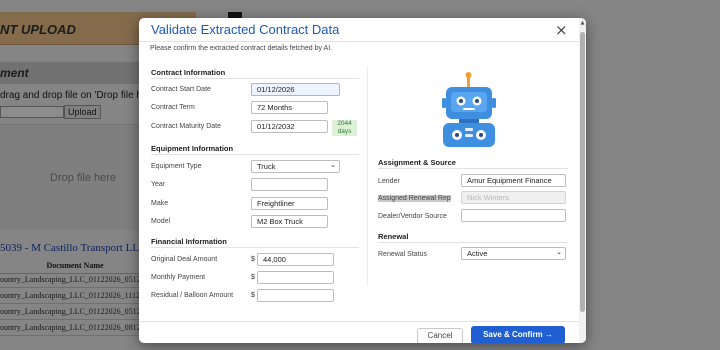 Image resolution: width=720 pixels, height=350 pixels. What do you see at coordinates (181, 89) in the screenshot?
I see `start-date-label: Contract Start Date` at bounding box center [181, 89].